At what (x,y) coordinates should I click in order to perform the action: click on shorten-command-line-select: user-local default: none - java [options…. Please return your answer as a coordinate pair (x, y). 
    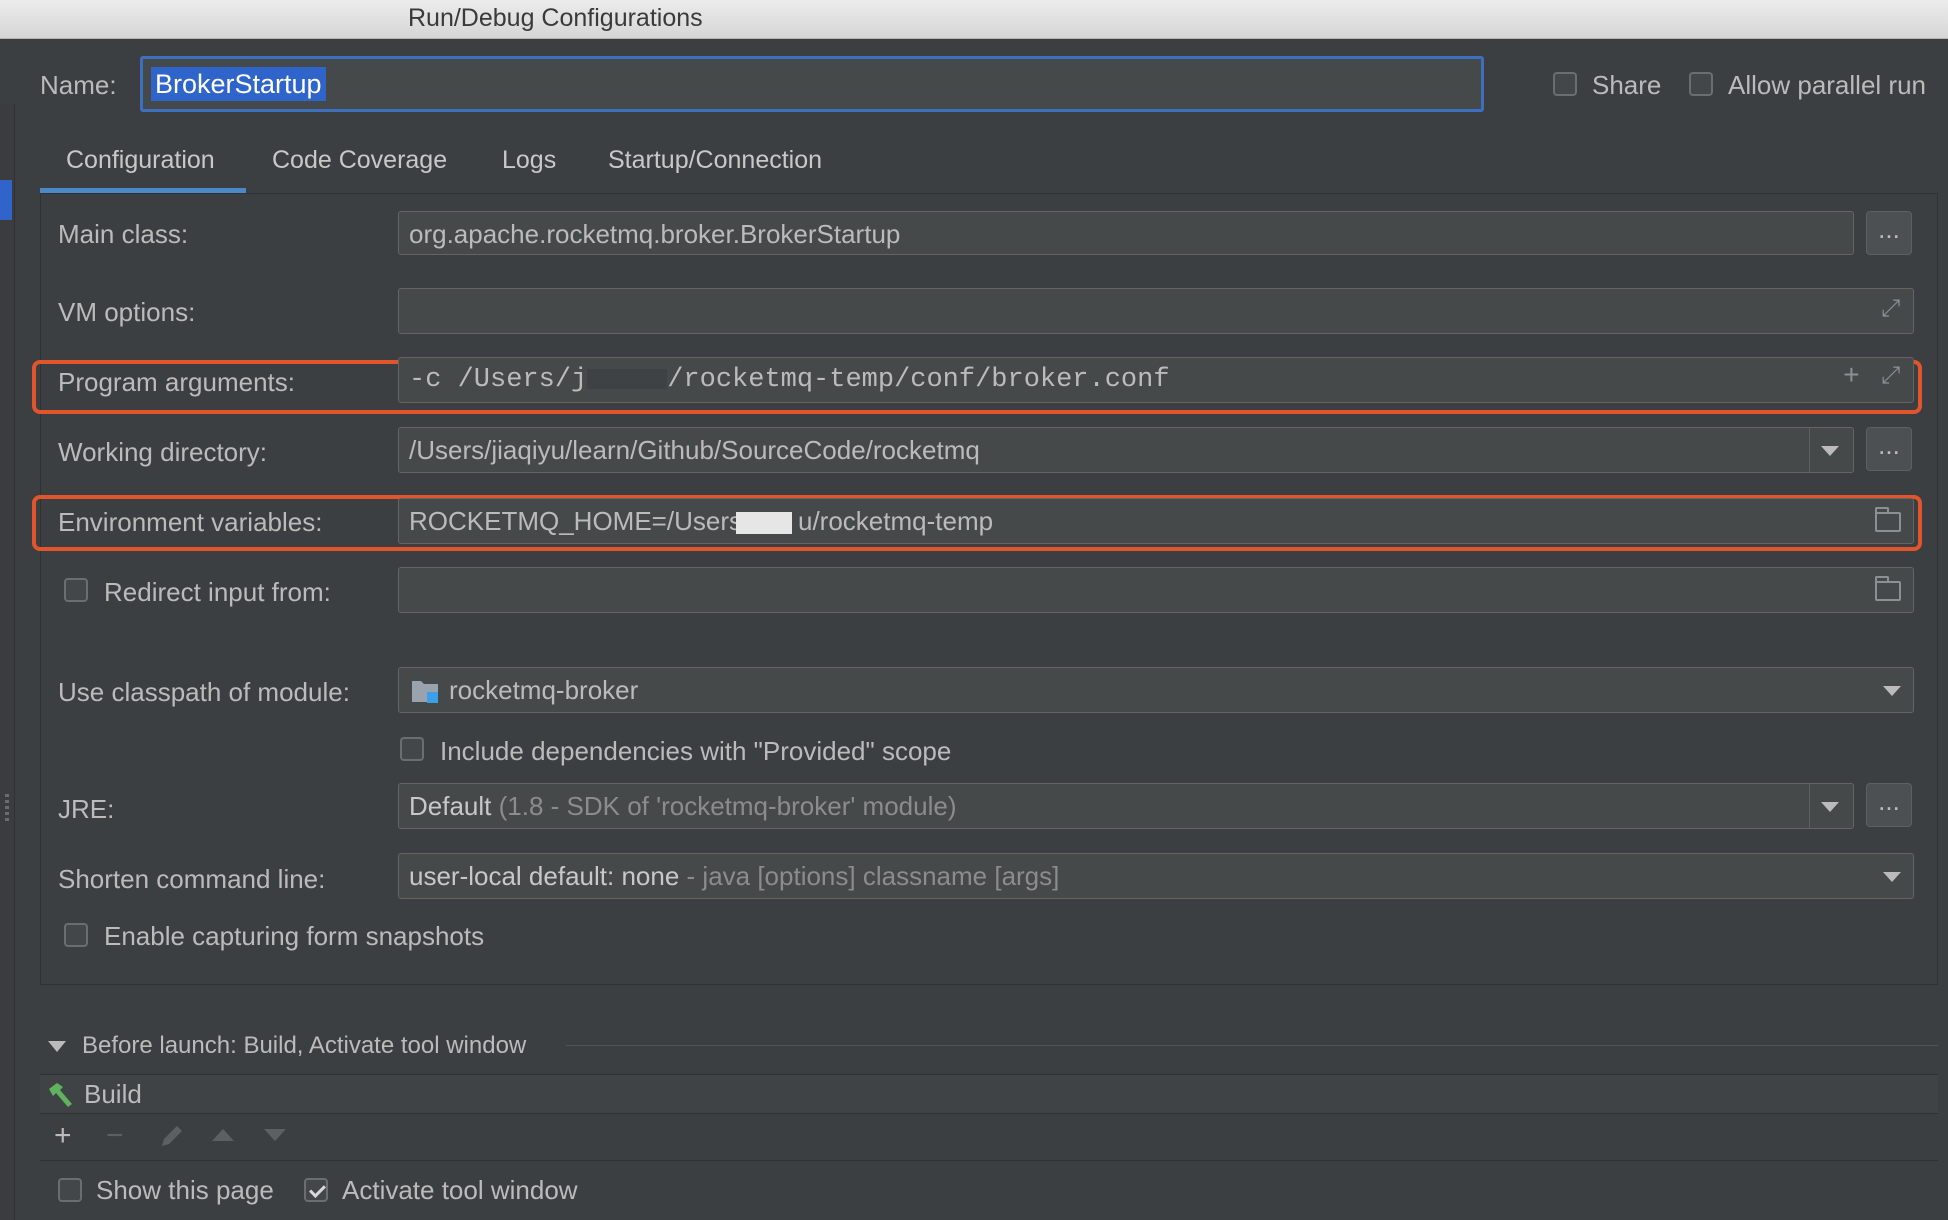
    Looking at the image, I should click on (1156, 876).